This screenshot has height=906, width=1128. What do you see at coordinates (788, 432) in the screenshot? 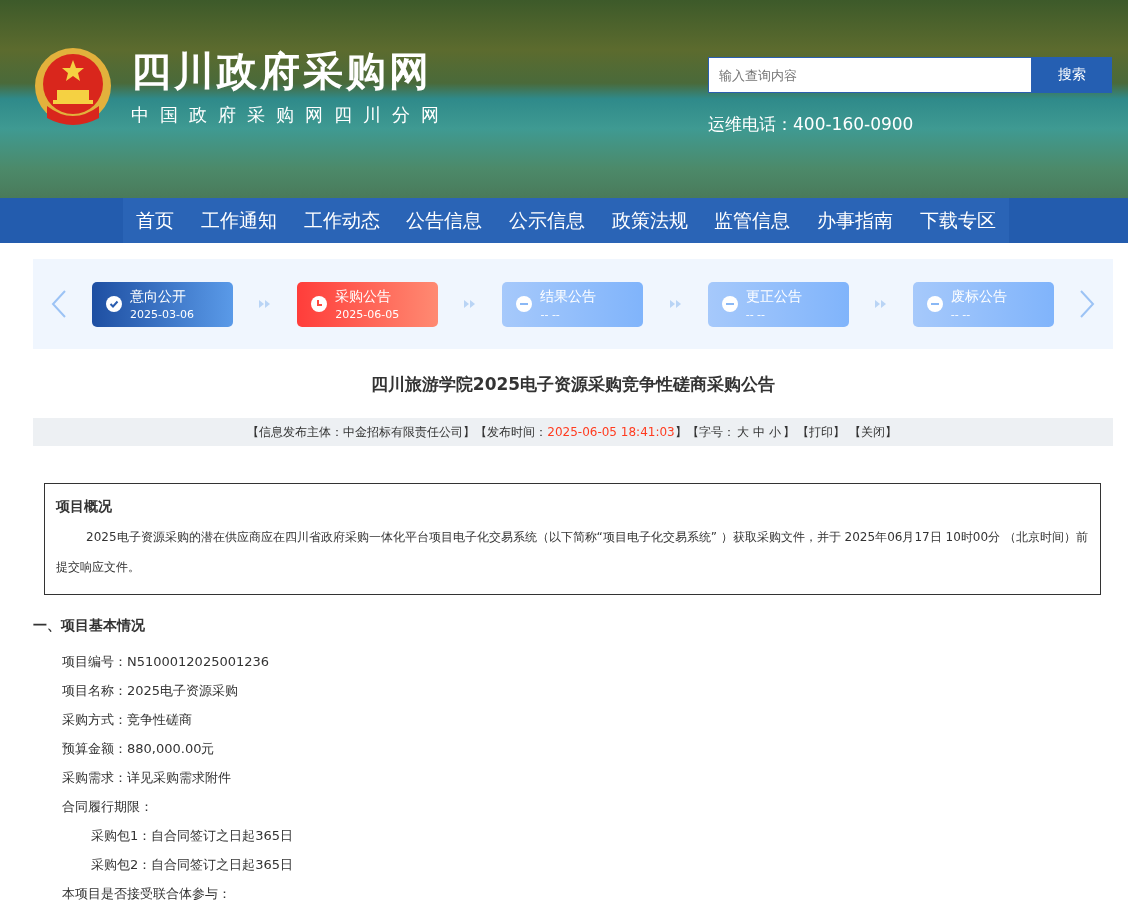
I see `meta-text: 】` at bounding box center [788, 432].